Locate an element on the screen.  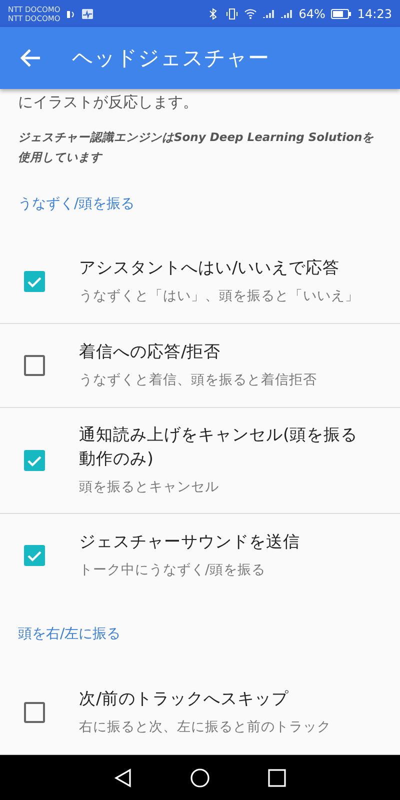
setting-summary: 右に振ると次、左に振ると前のトラック is located at coordinates (205, 728).